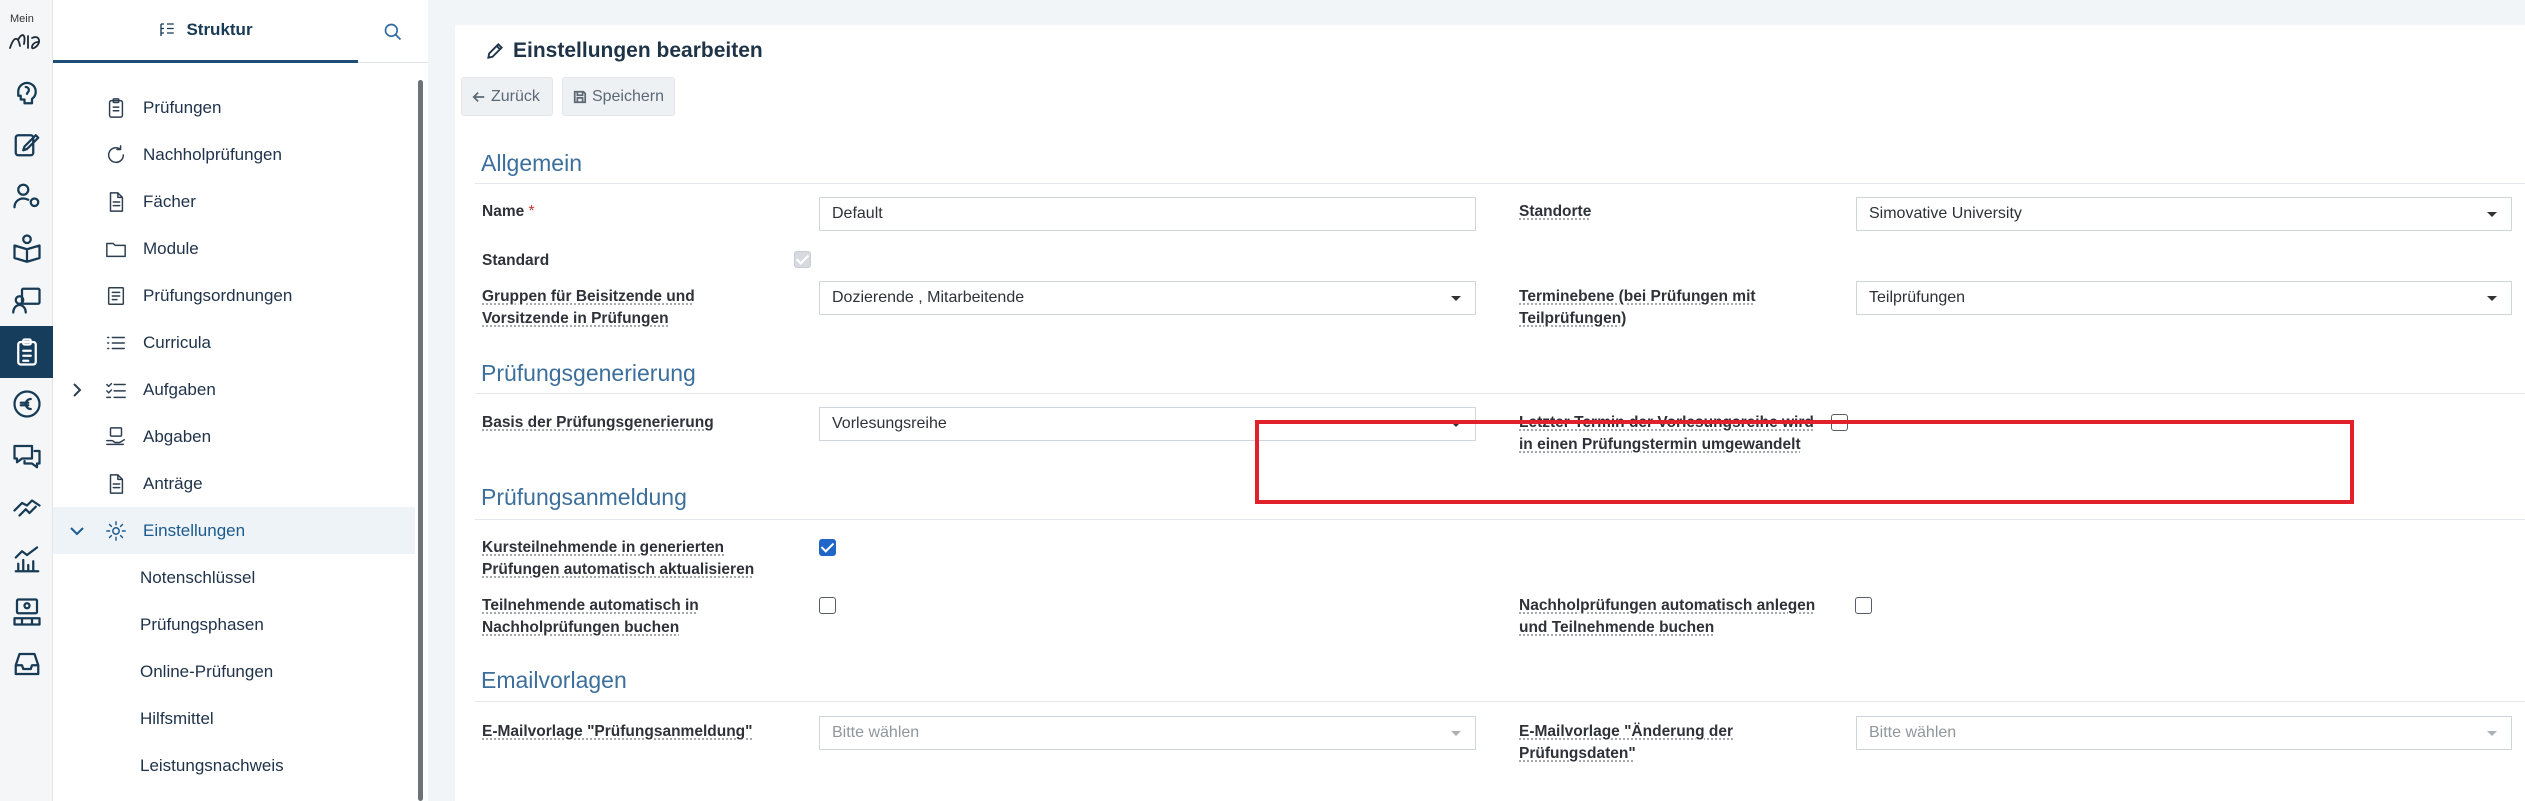  Describe the element at coordinates (584, 497) in the screenshot. I see `section-title-pruefungsanmeldung: Prüfungsanmeldung` at that location.